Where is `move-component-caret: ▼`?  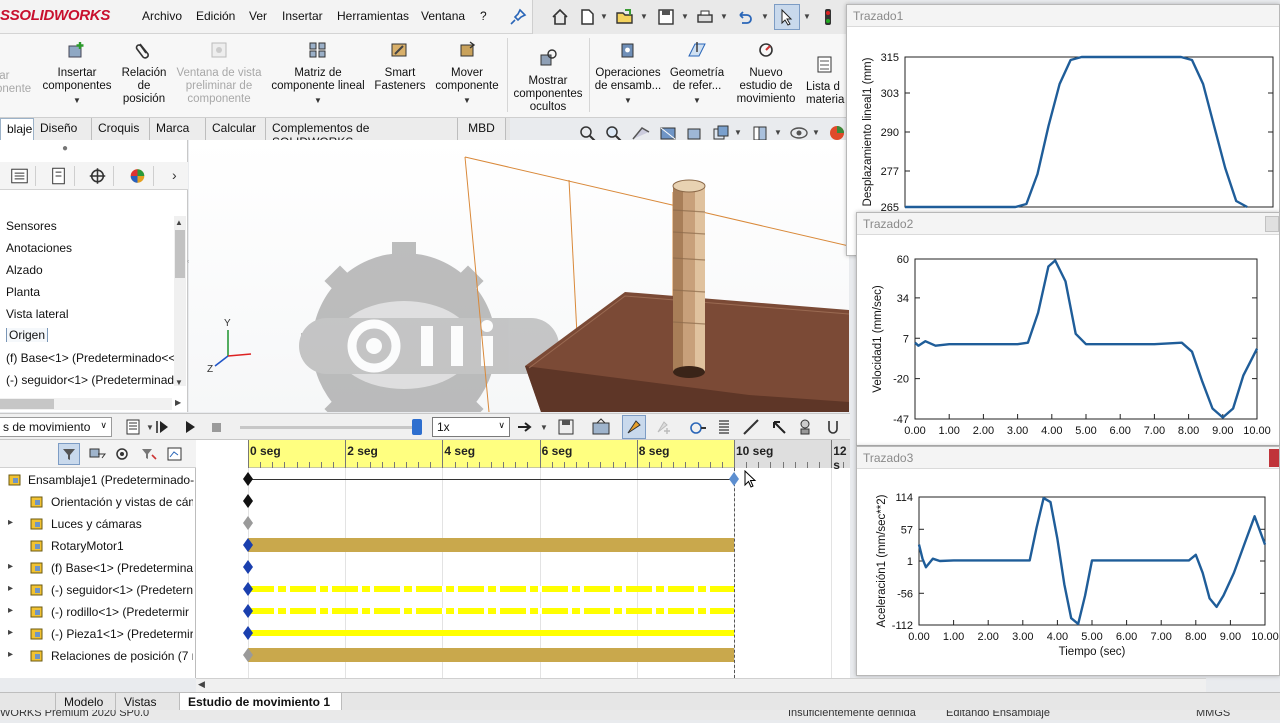 move-component-caret: ▼ is located at coordinates (467, 100).